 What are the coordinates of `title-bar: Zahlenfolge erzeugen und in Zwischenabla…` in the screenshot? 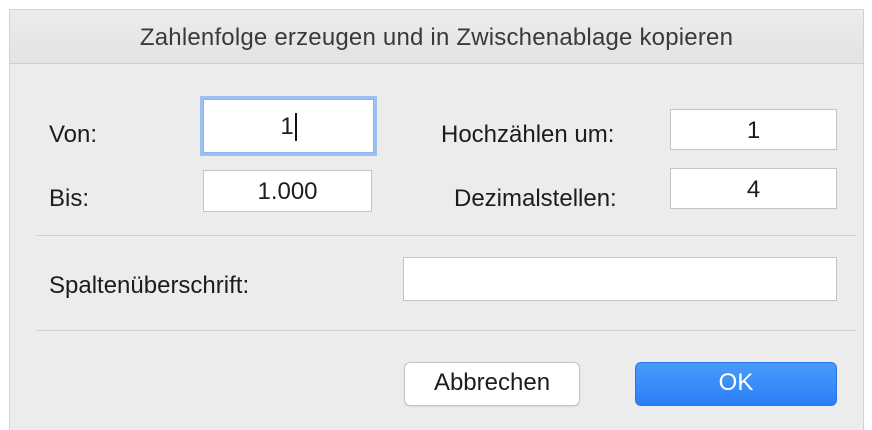 It's located at (436, 37).